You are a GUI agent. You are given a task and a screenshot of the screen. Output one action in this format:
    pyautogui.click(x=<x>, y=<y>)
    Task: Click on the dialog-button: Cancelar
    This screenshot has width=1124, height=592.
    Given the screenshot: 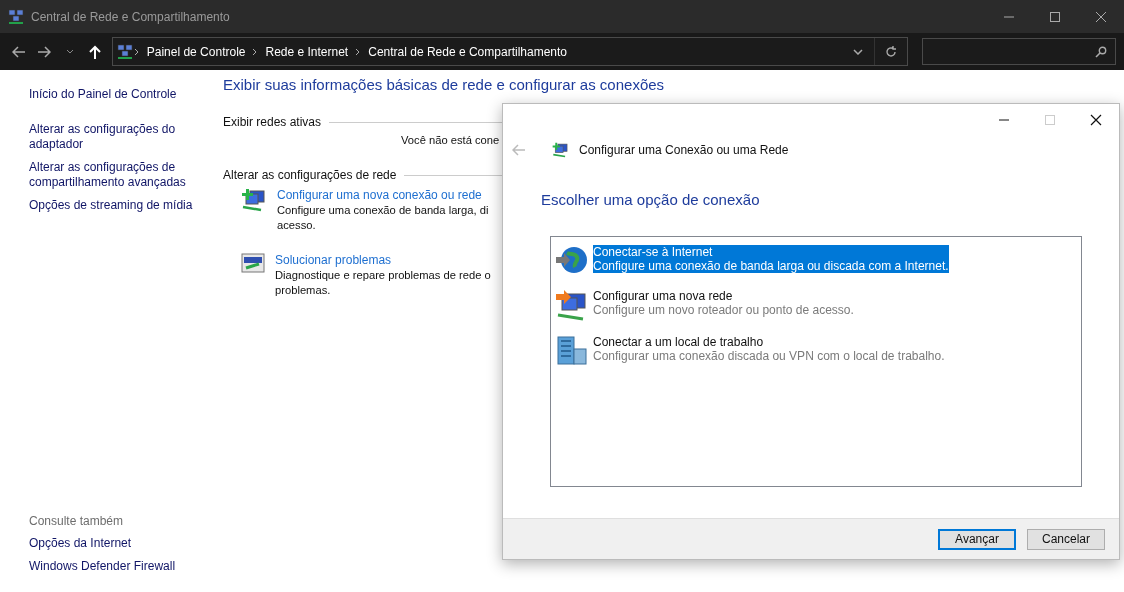 What is the action you would take?
    pyautogui.click(x=1066, y=539)
    